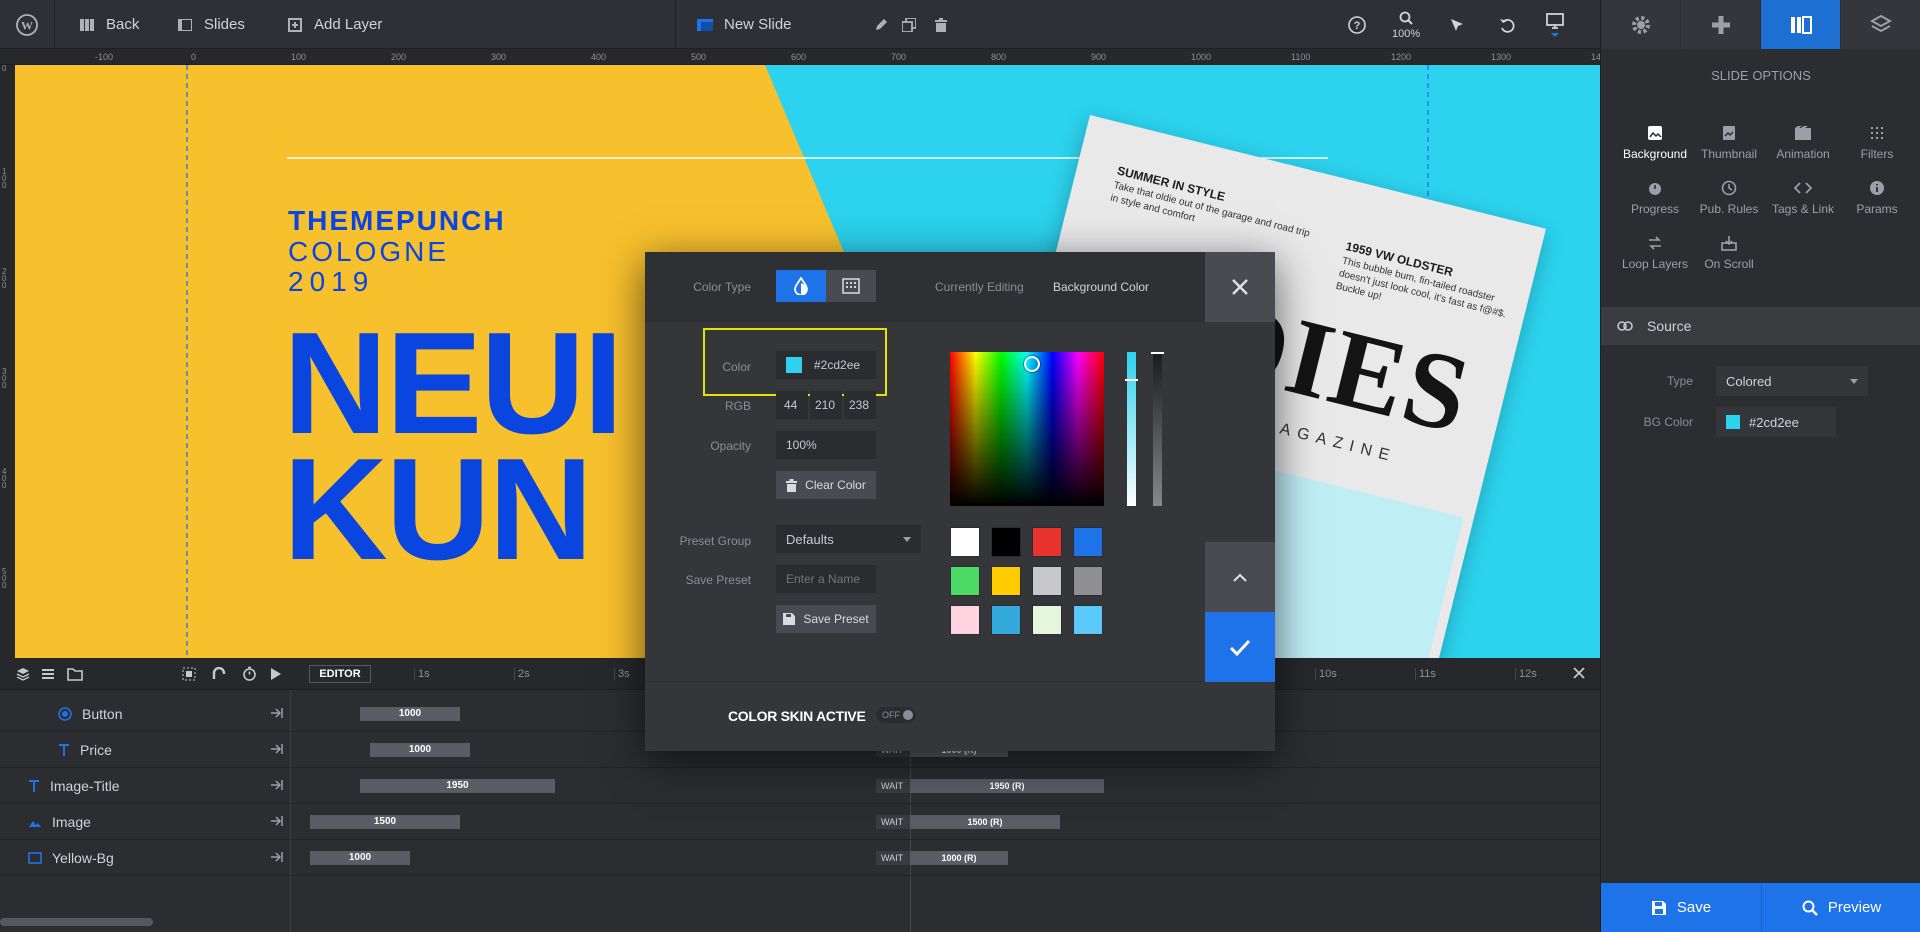 The height and width of the screenshot is (932, 1920). What do you see at coordinates (85, 750) in the screenshot?
I see `layer-name: Price` at bounding box center [85, 750].